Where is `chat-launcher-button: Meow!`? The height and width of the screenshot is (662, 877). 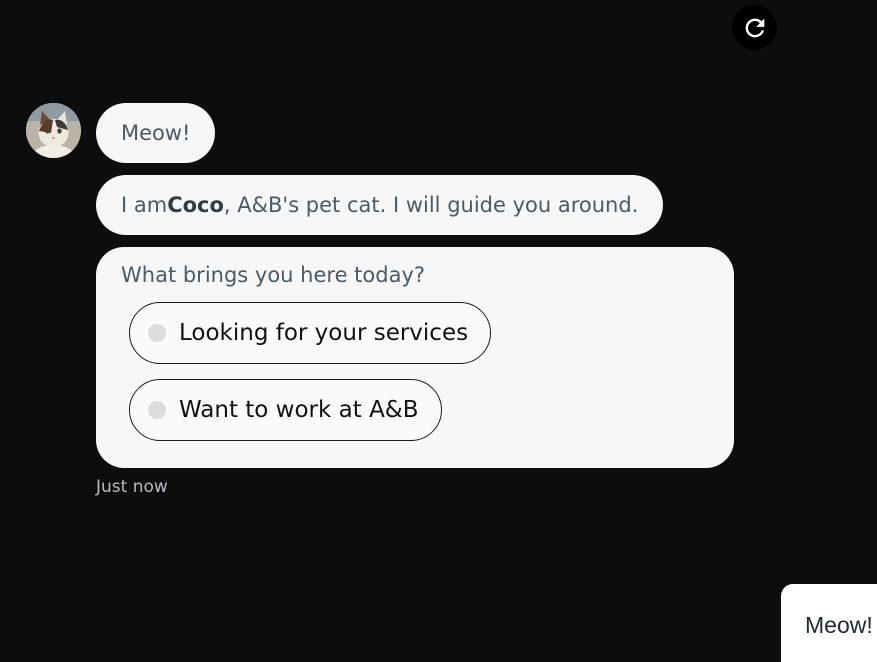 chat-launcher-button: Meow! is located at coordinates (829, 623).